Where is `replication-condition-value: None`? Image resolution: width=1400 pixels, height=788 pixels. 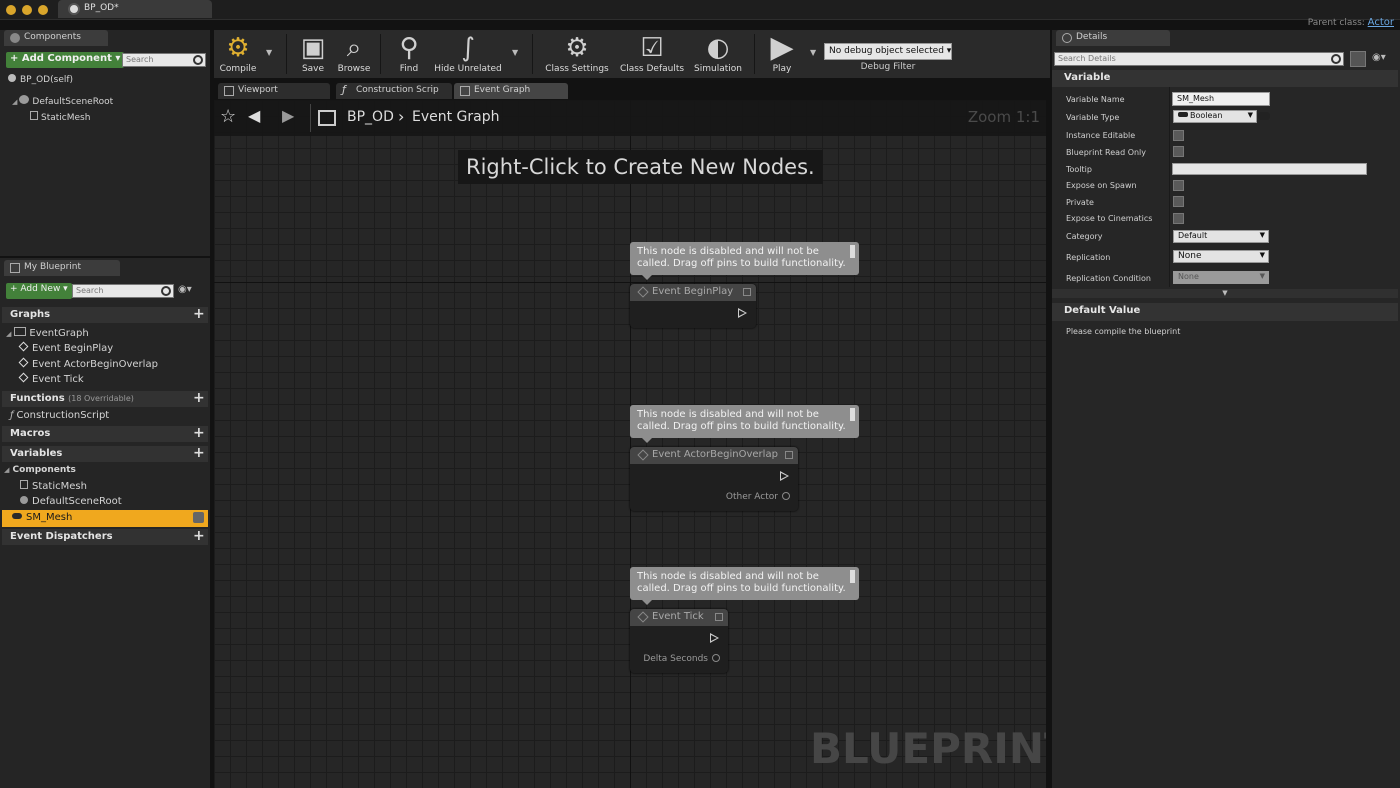 replication-condition-value: None is located at coordinates (1188, 276).